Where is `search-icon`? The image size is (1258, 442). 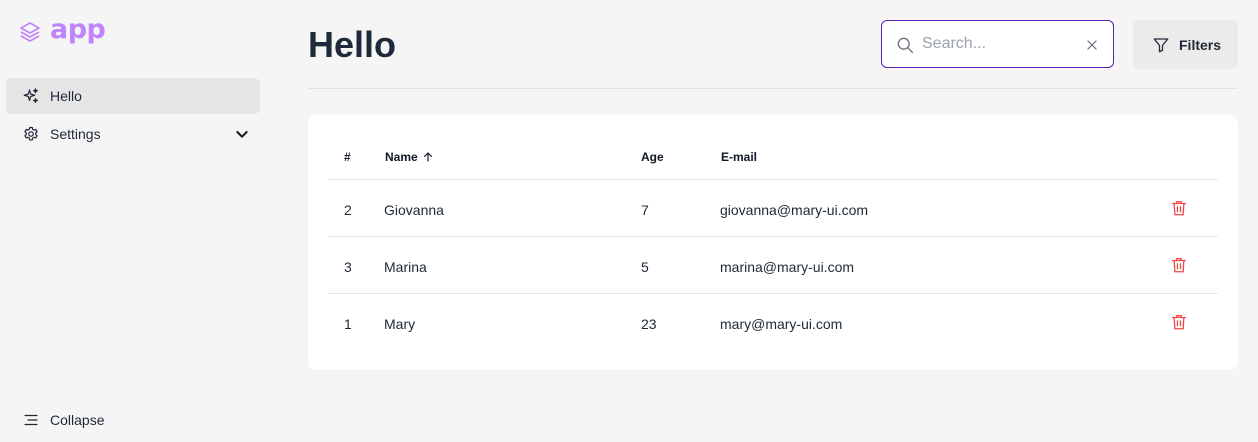 search-icon is located at coordinates (905, 45).